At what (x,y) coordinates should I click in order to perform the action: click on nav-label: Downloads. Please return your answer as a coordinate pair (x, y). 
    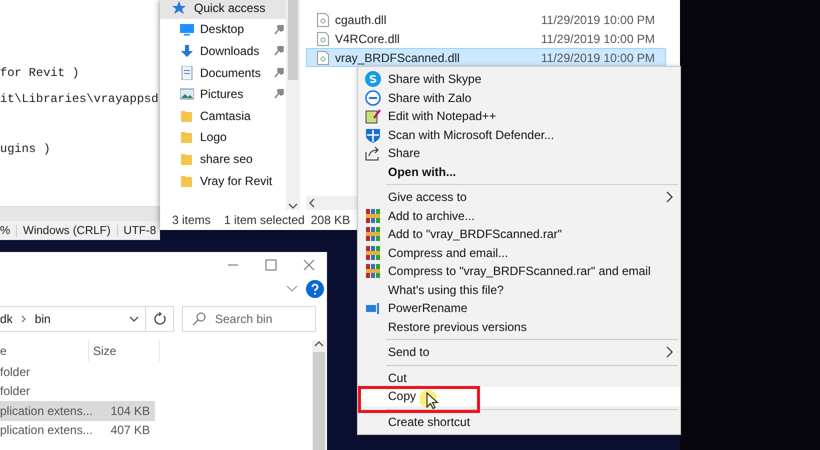
    Looking at the image, I should click on (230, 51).